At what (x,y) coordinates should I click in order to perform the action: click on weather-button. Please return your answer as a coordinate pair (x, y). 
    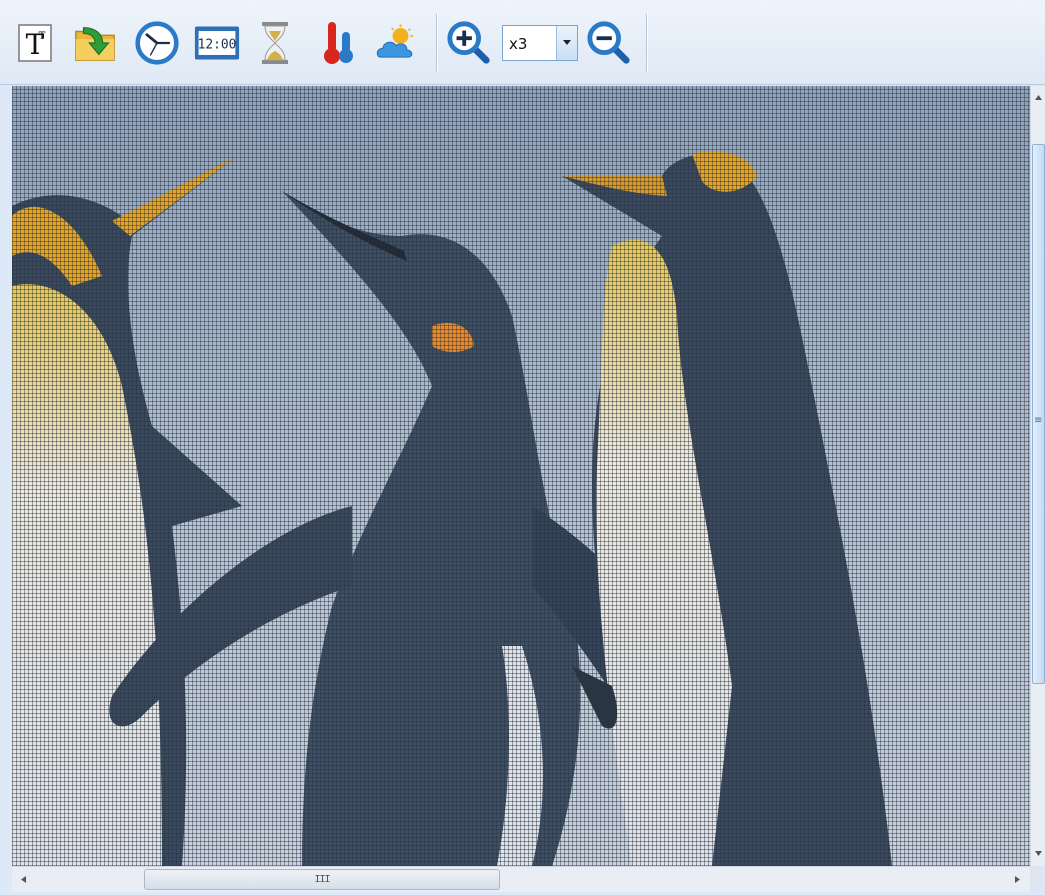
    Looking at the image, I should click on (397, 43).